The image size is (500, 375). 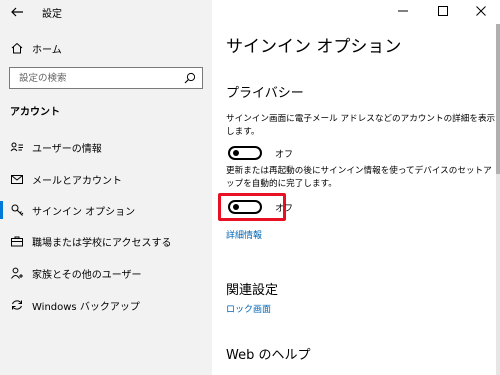 I want to click on show-account-details-toggle, so click(x=245, y=153).